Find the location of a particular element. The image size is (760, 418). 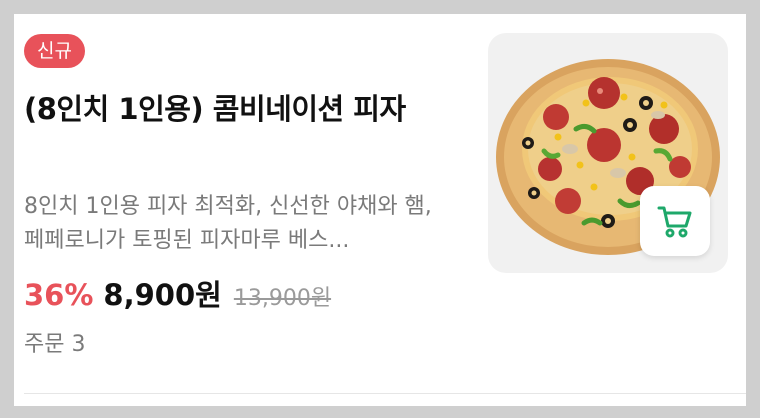

shopping-cart-icon is located at coordinates (674, 222).